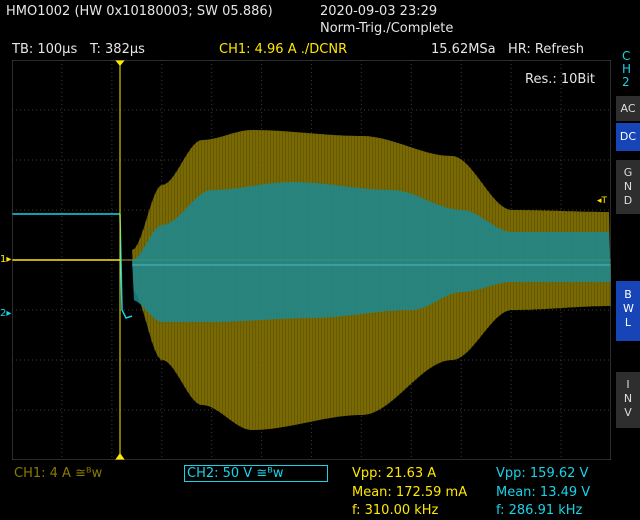 The image size is (640, 520). I want to click on ch1-marker: 1▸, so click(5, 259).